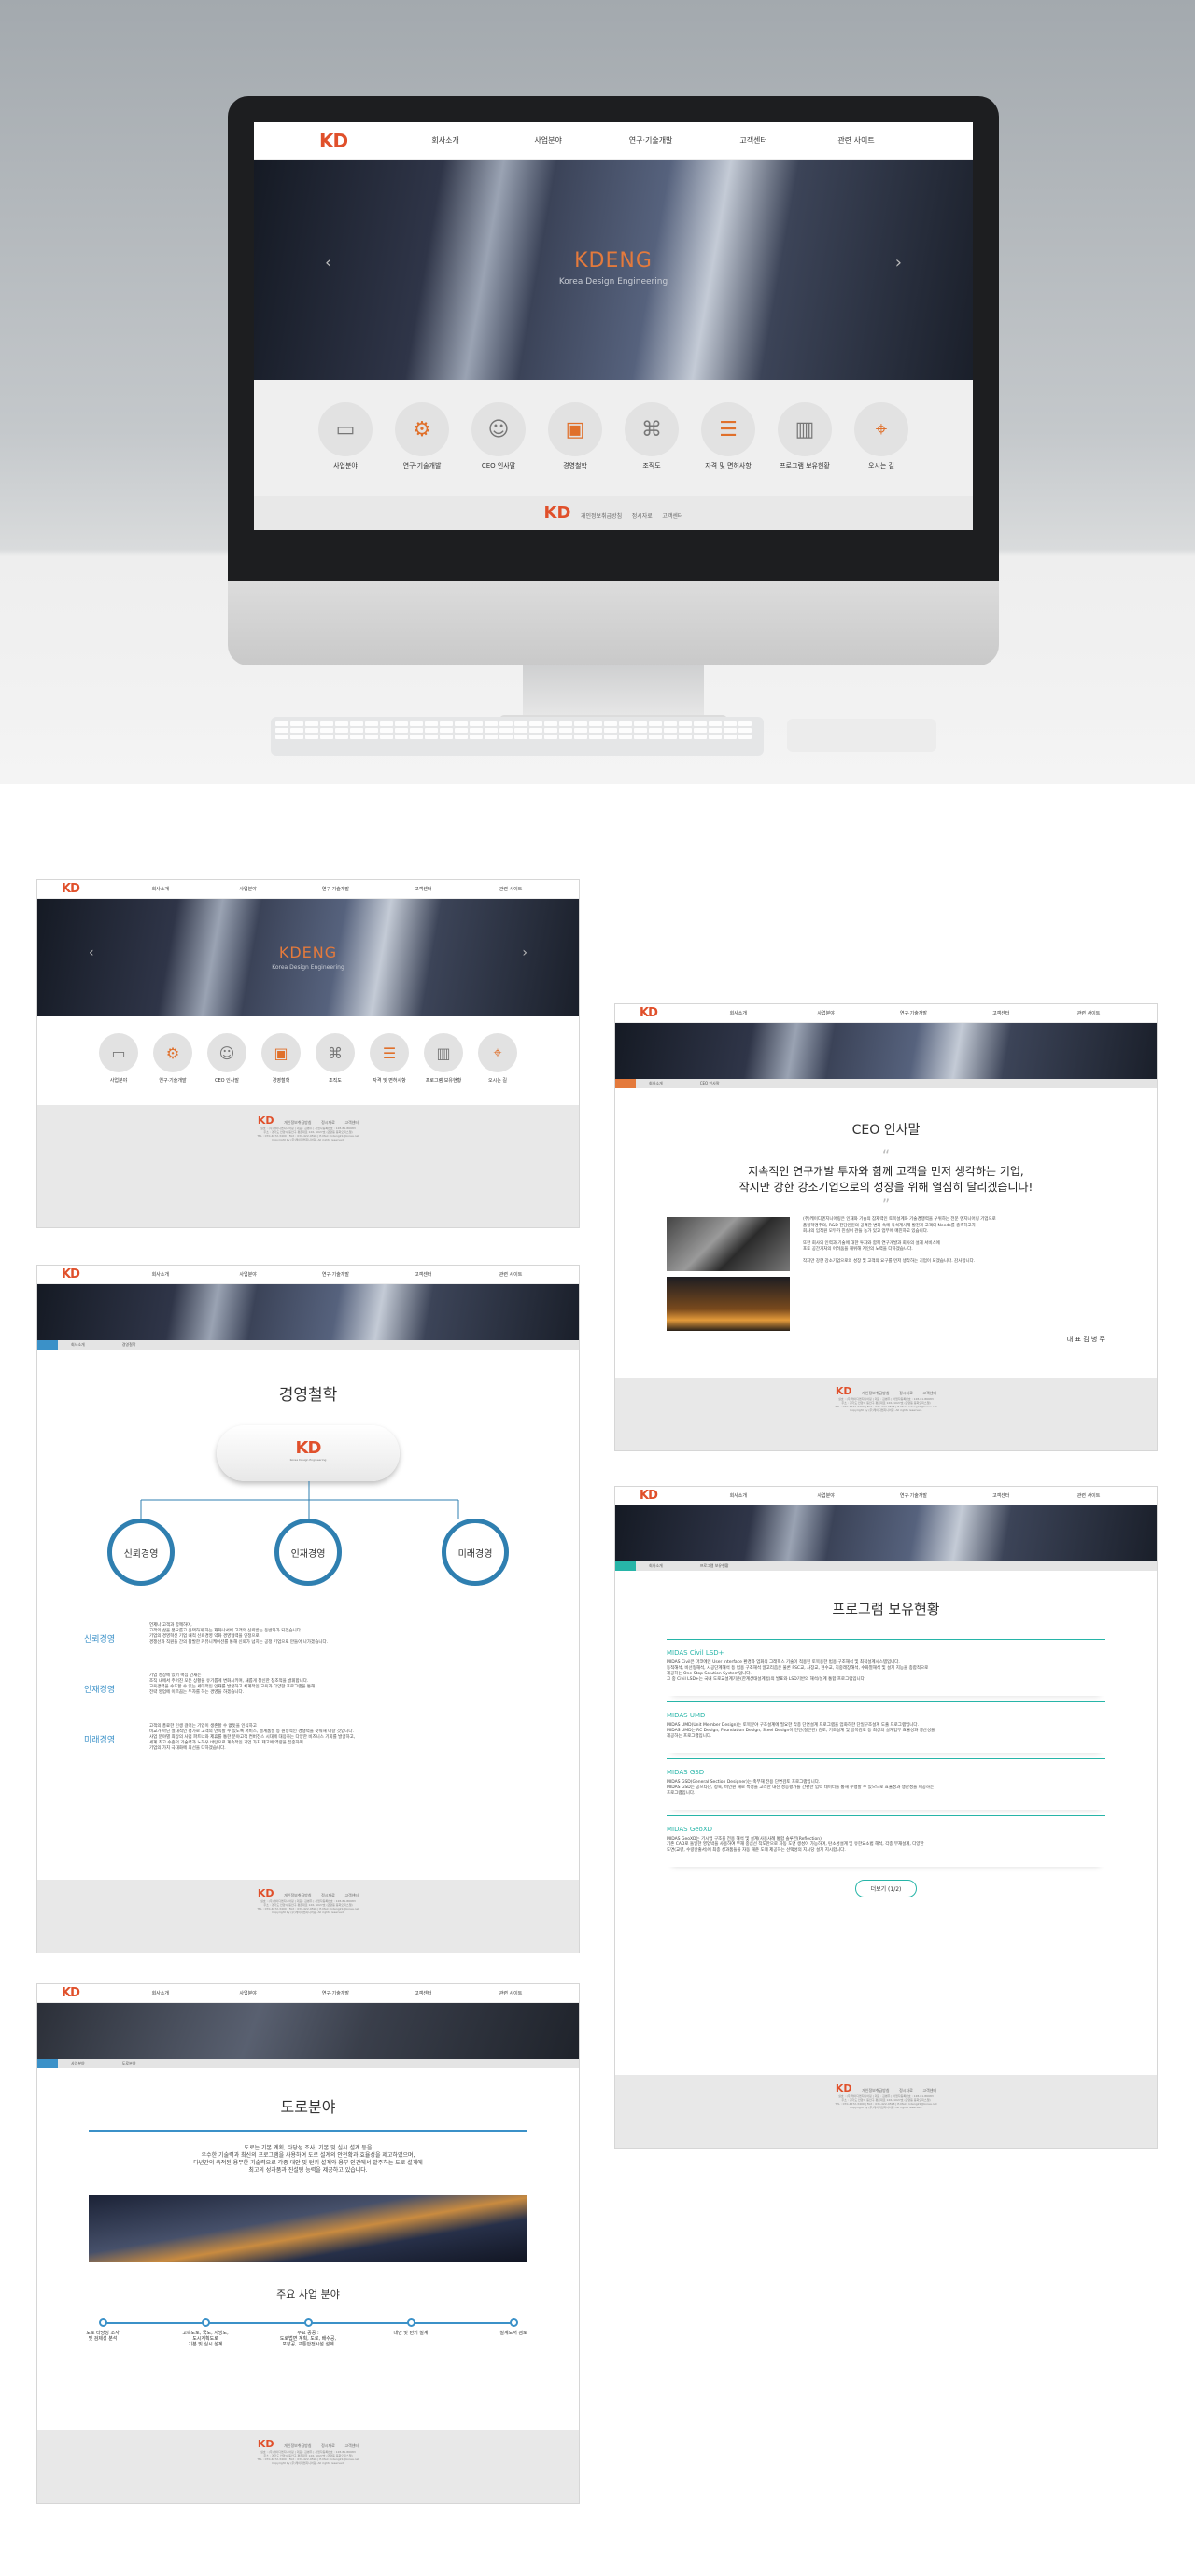  What do you see at coordinates (886, 1204) in the screenshot?
I see `quote-close-icon: ”` at bounding box center [886, 1204].